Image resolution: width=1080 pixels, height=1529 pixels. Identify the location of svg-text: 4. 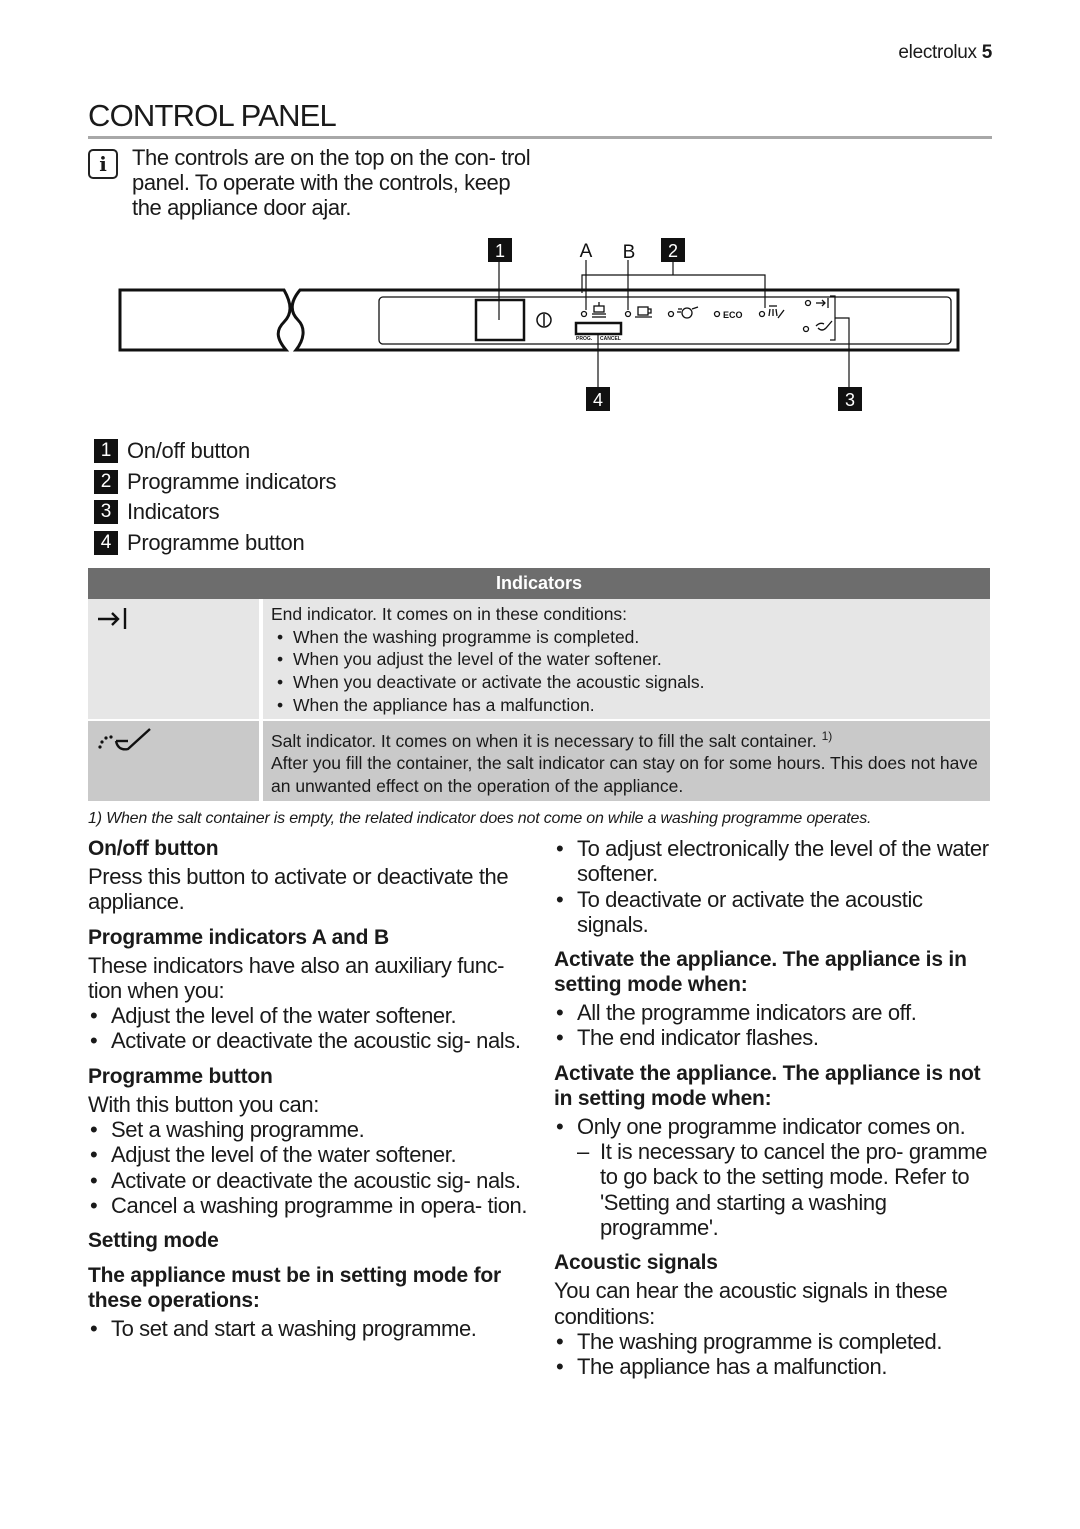
(598, 400).